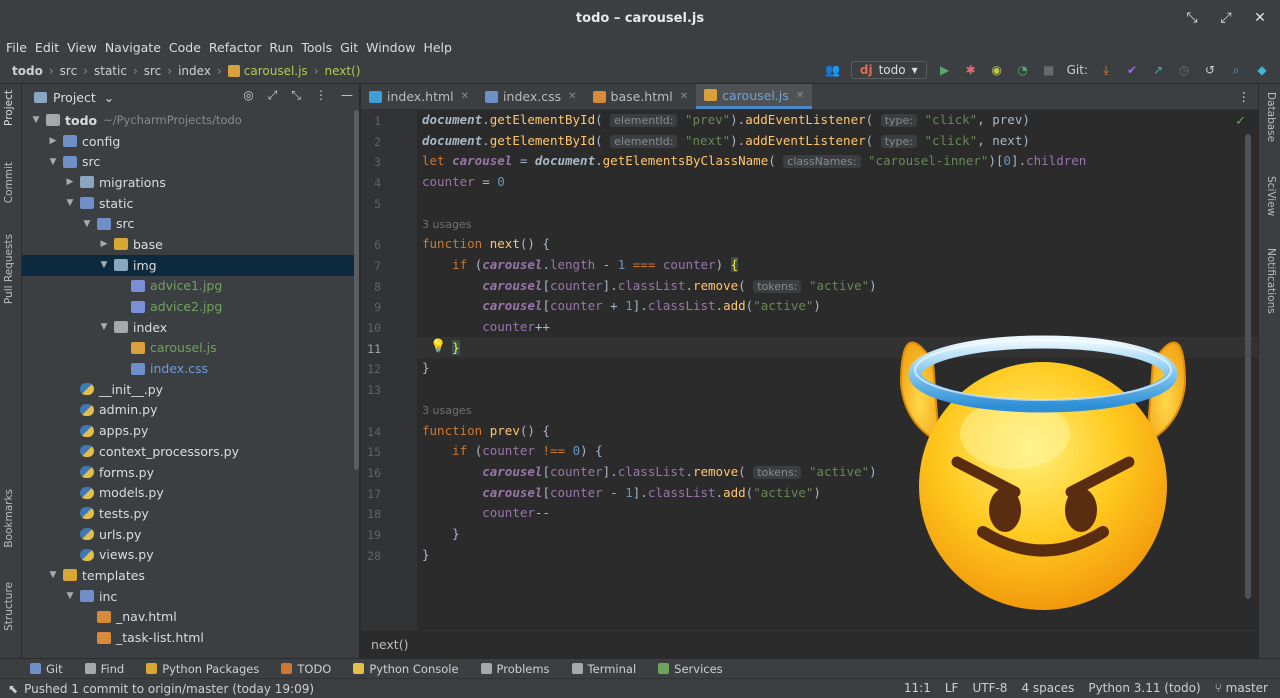 The height and width of the screenshot is (698, 1280). Describe the element at coordinates (190, 368) in the screenshot. I see `tree-item: index.css` at that location.